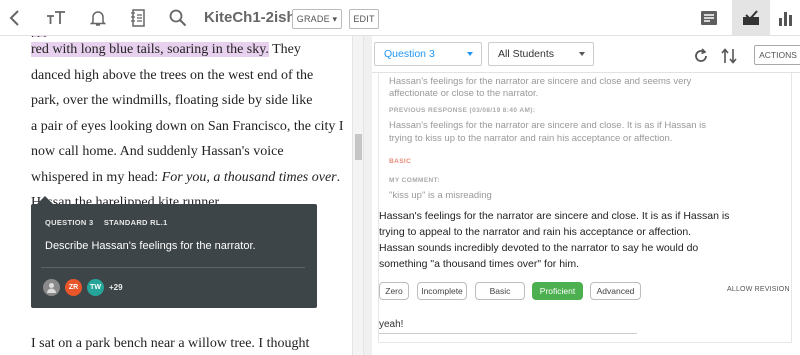 The image size is (800, 355). What do you see at coordinates (338, 177) in the screenshot?
I see `text-line-6-post: .` at bounding box center [338, 177].